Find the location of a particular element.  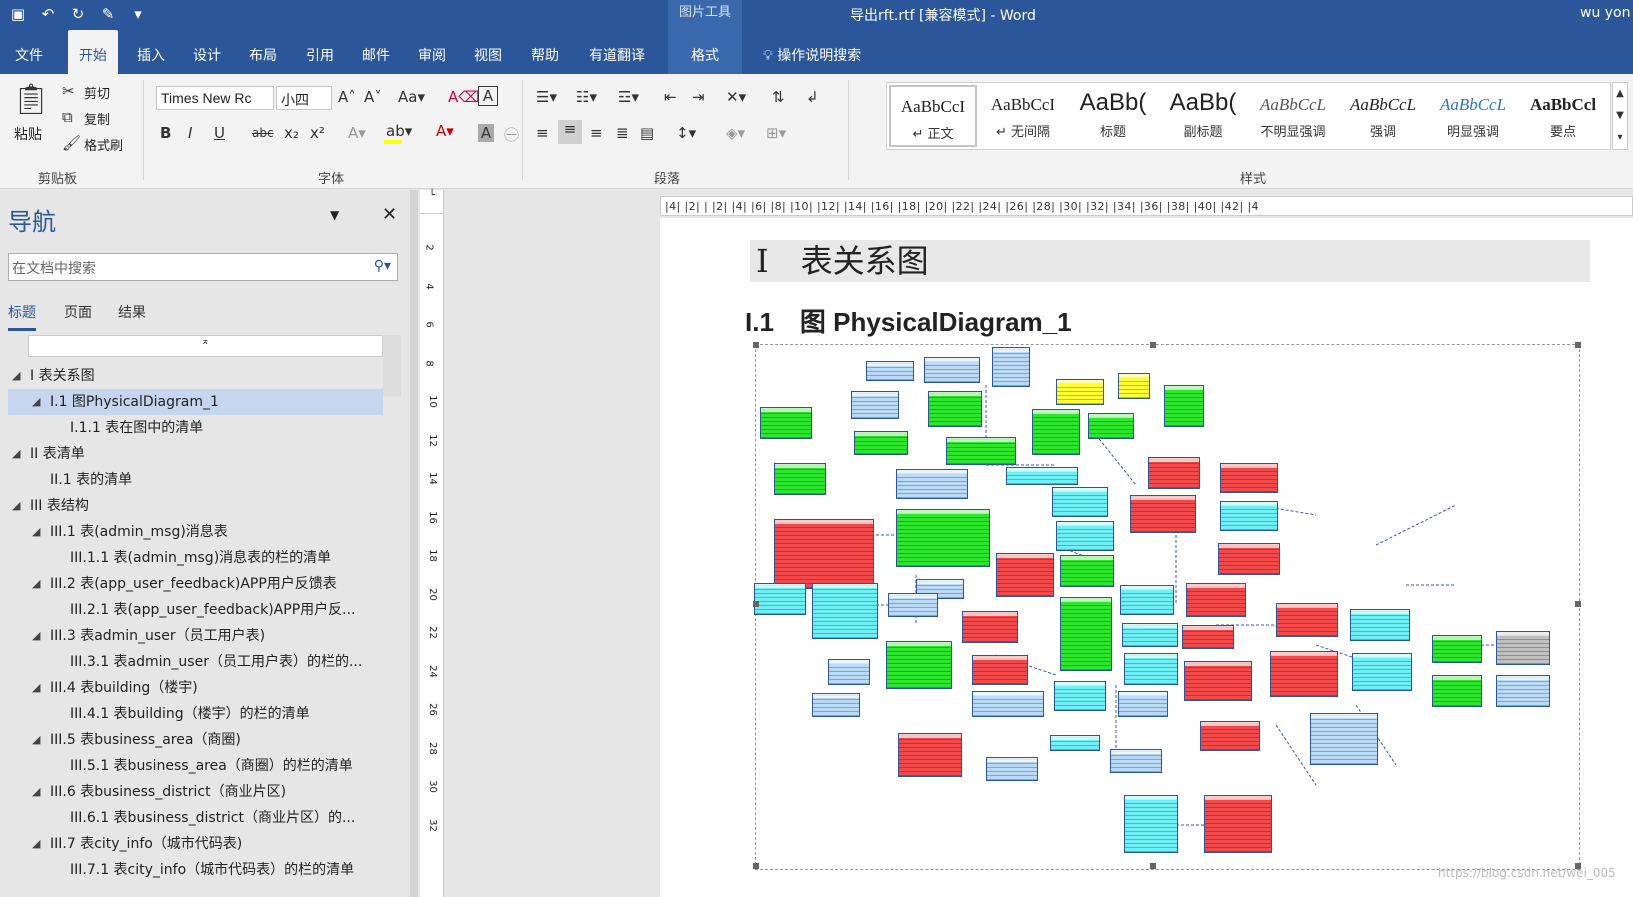

char-shading-icon: A is located at coordinates (486, 133).